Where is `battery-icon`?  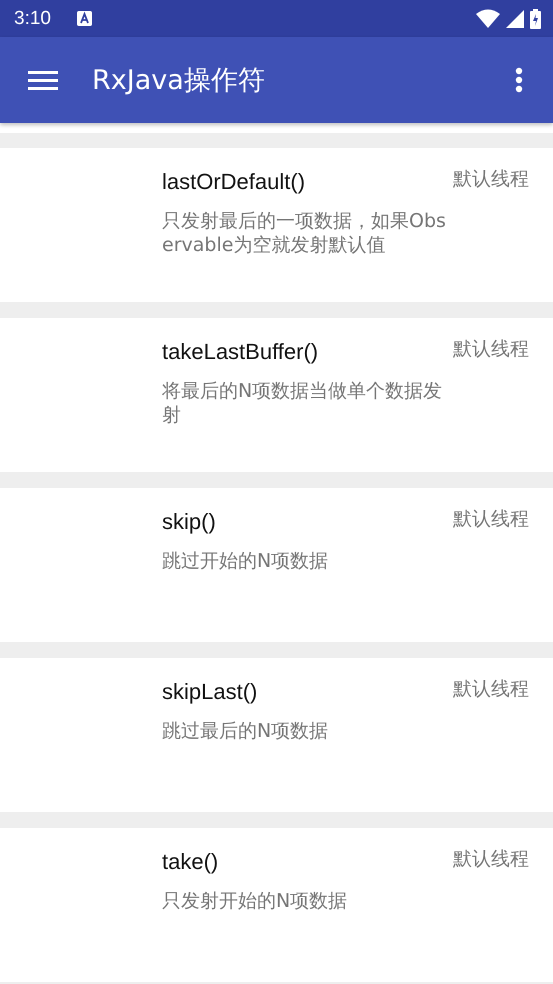
battery-icon is located at coordinates (535, 18).